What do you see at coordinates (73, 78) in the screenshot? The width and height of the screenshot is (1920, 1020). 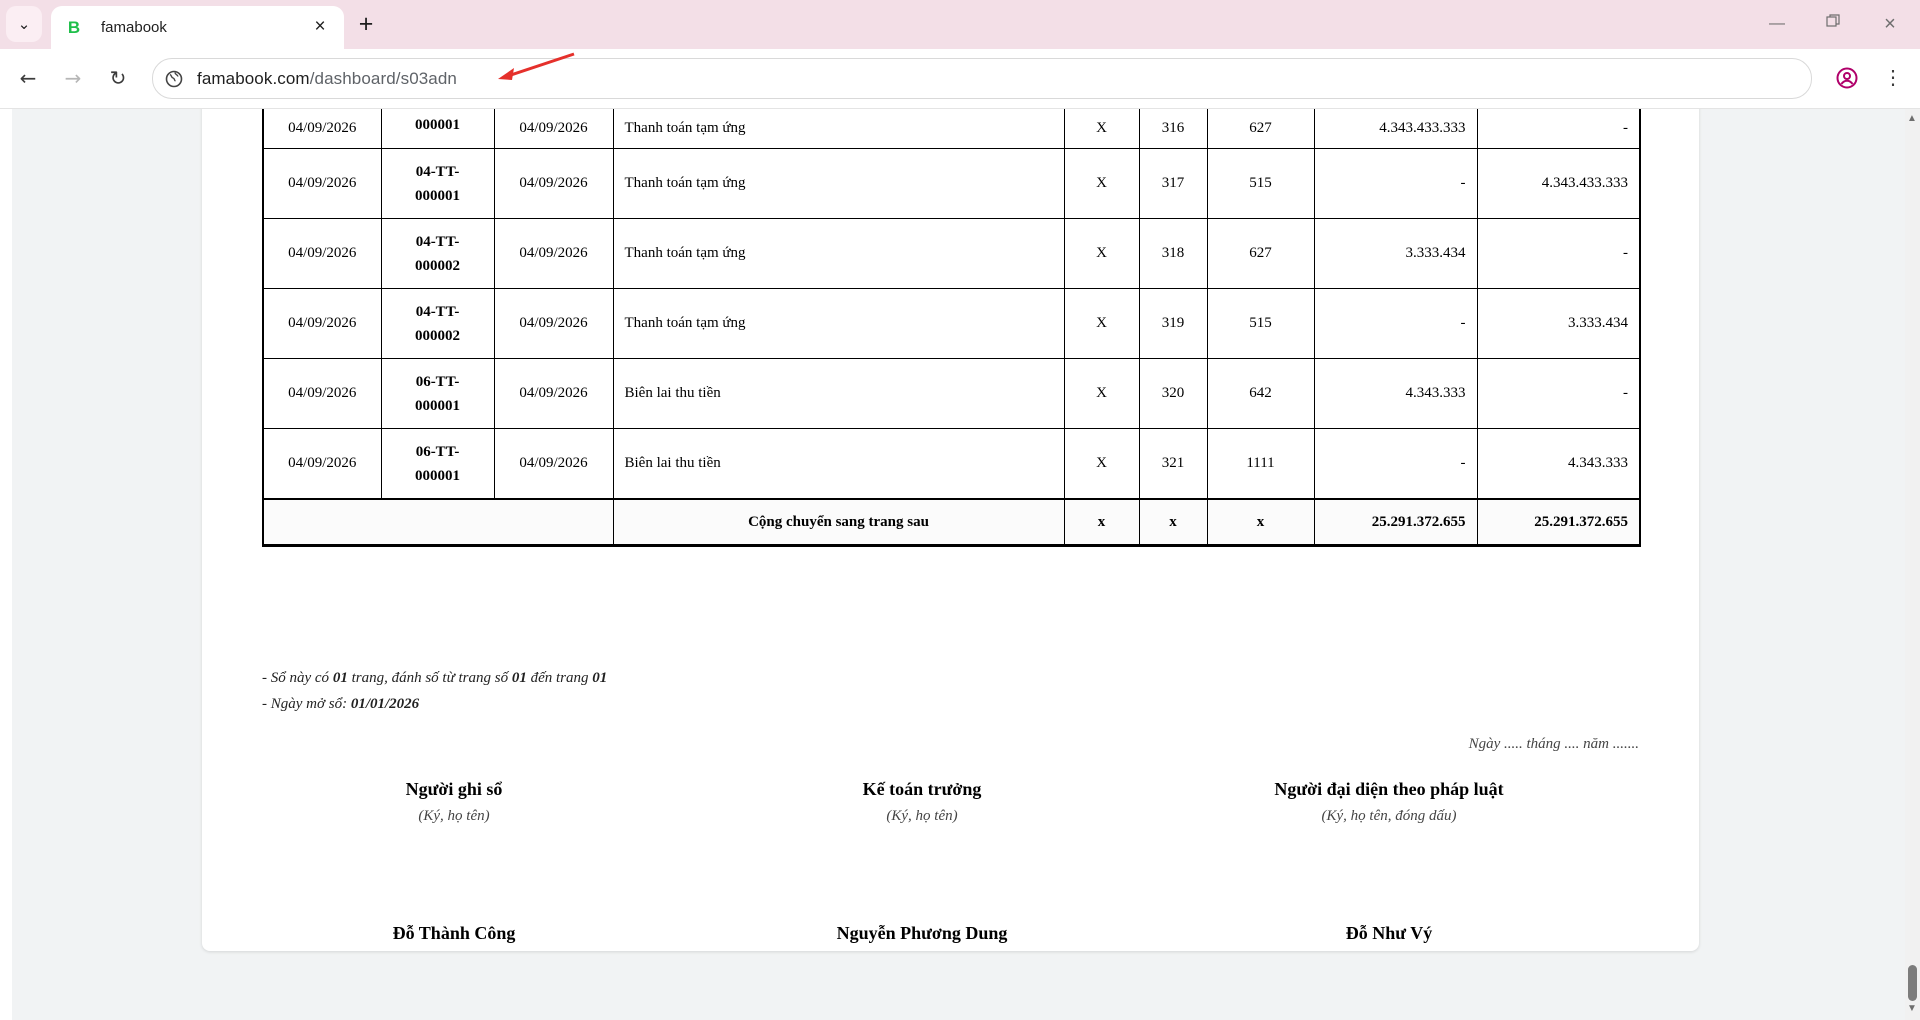 I see `forward-button: →` at bounding box center [73, 78].